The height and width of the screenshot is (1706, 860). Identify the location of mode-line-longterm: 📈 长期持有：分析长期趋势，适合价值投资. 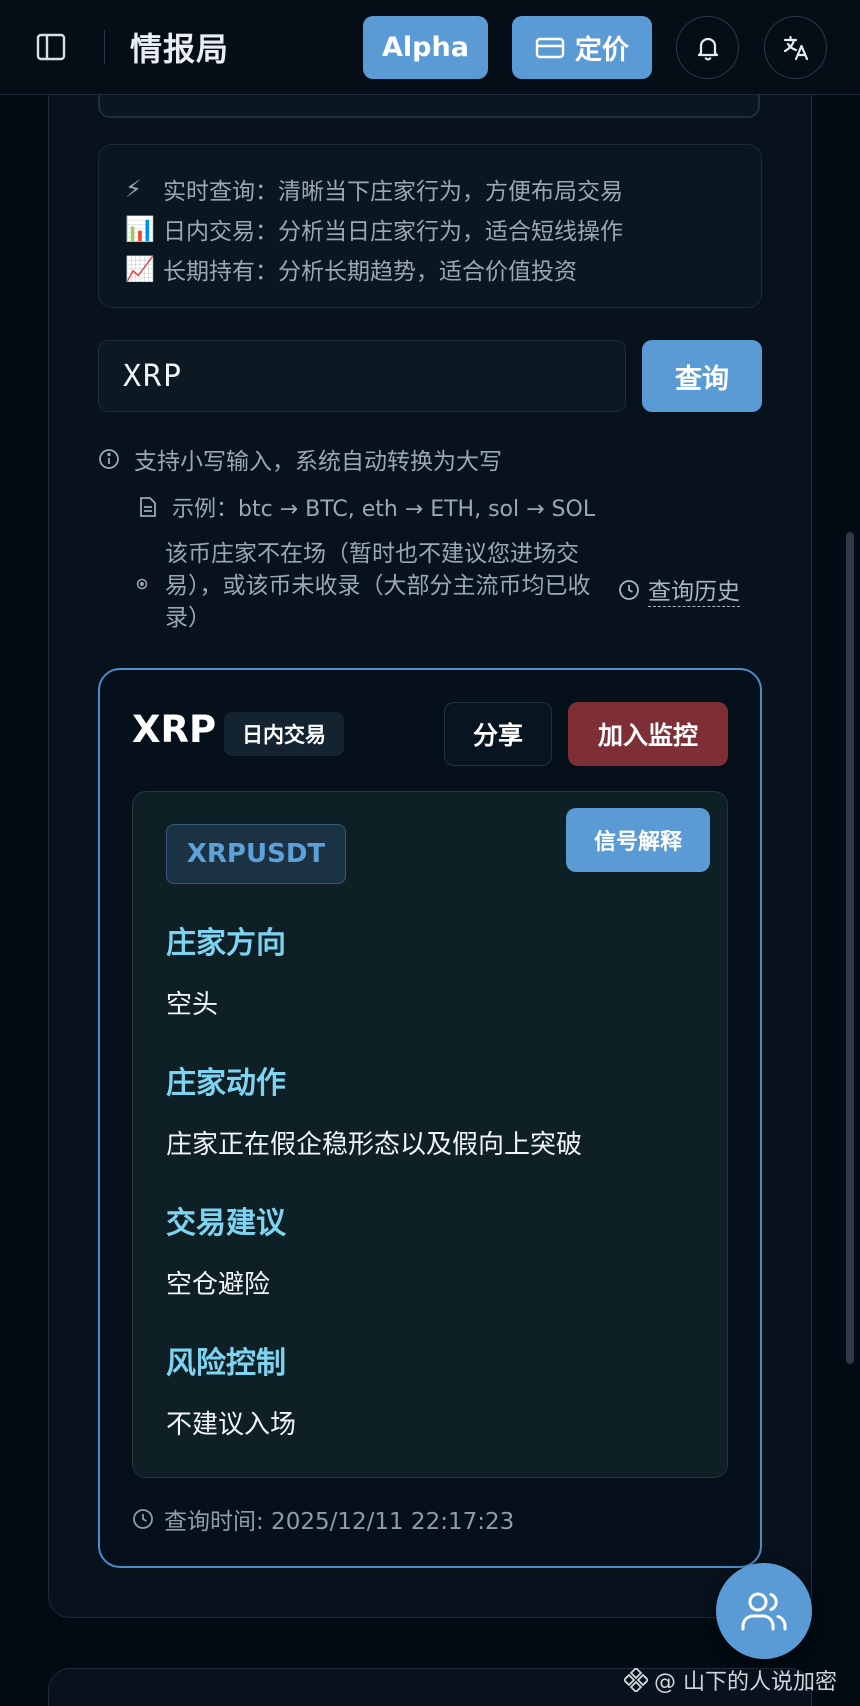
(430, 269).